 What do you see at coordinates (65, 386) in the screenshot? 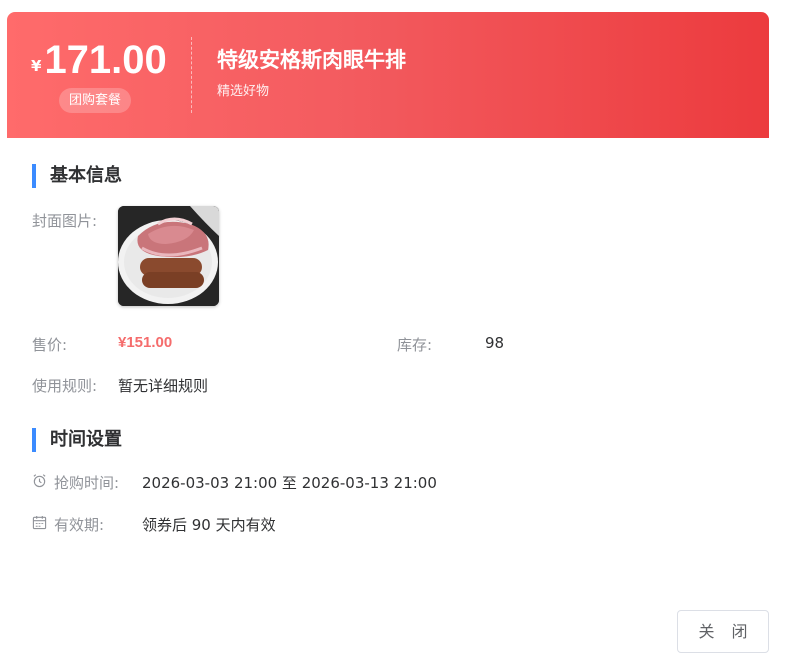
I see `usage-rules-label: 使用规则:` at bounding box center [65, 386].